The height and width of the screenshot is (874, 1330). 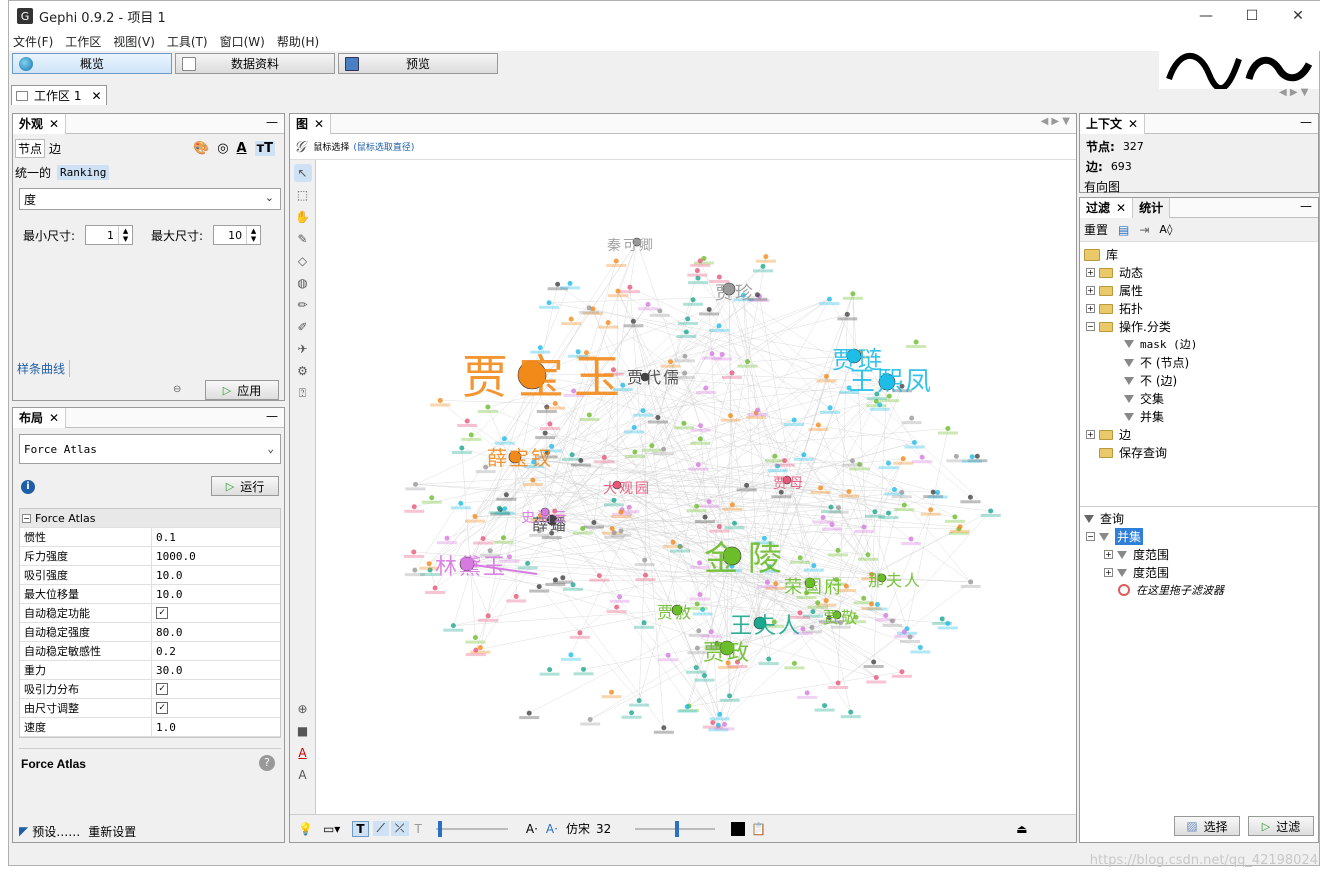 I want to click on filter-item-union: 并集, so click(x=1144, y=416).